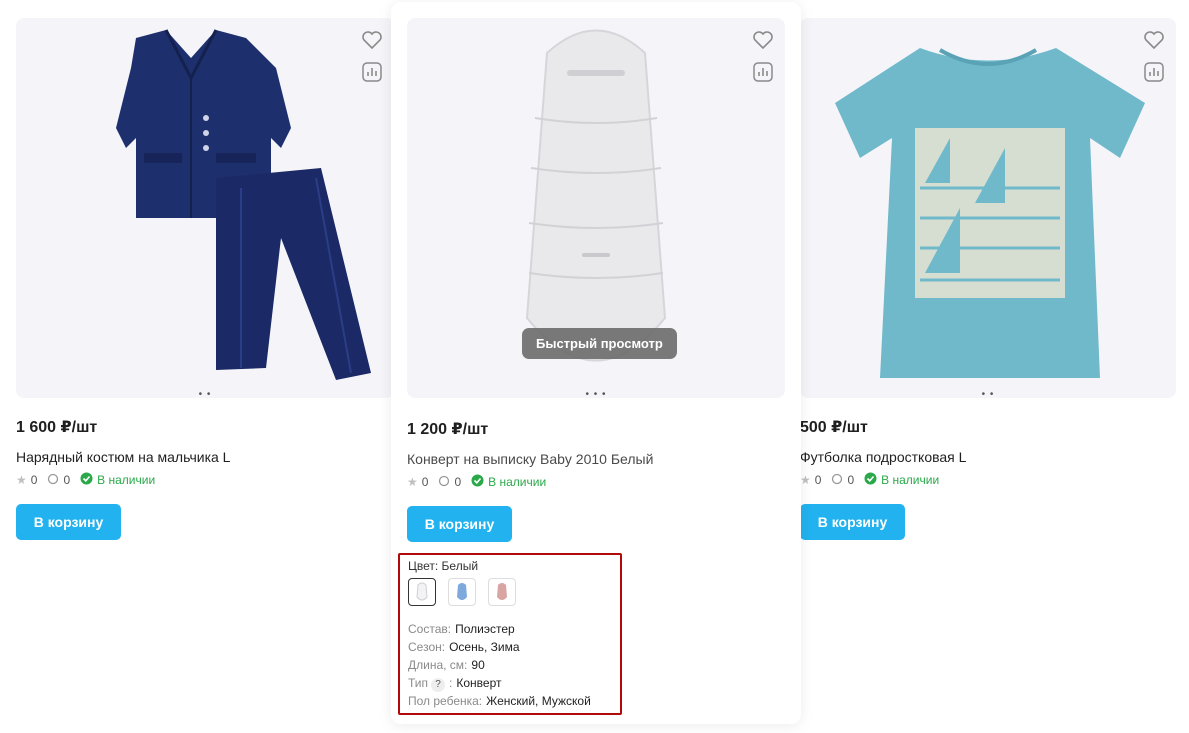  I want to click on product-title: Конверт на выписку Baby 2010 Белый, so click(530, 459).